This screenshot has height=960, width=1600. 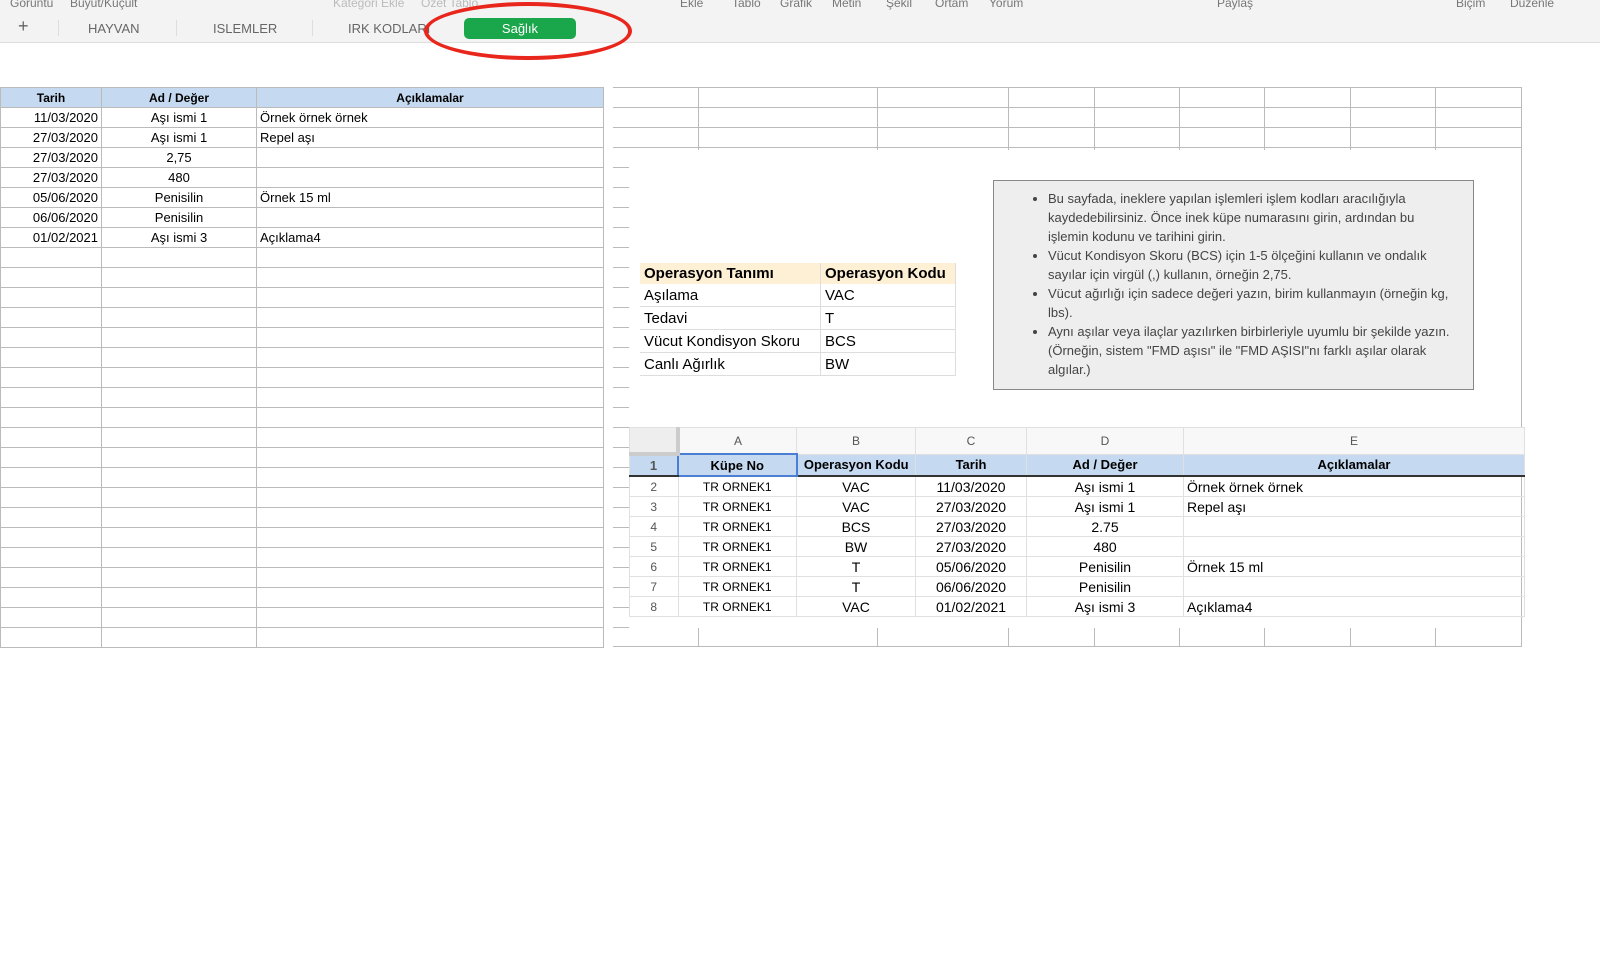 What do you see at coordinates (430, 117) in the screenshot?
I see `table-cell: Örnek örnek örnek` at bounding box center [430, 117].